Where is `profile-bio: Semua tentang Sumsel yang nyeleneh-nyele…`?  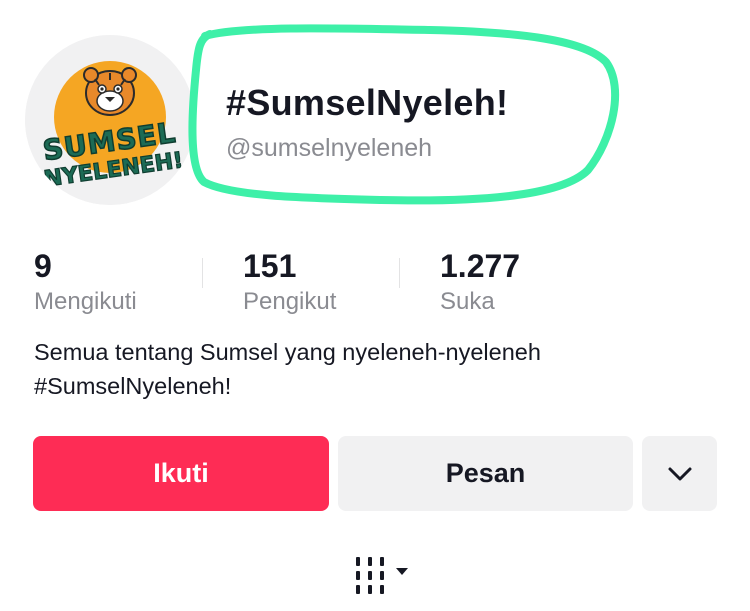 profile-bio: Semua tentang Sumsel yang nyeleneh-nyele… is located at coordinates (379, 369).